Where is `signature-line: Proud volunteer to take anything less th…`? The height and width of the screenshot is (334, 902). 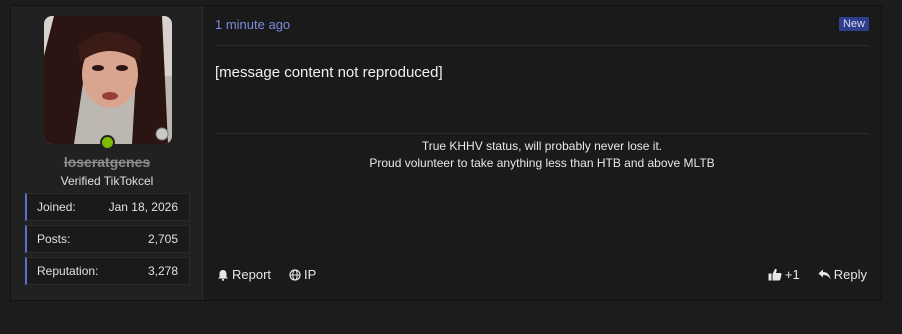
signature-line: Proud volunteer to take anything less th… is located at coordinates (542, 163).